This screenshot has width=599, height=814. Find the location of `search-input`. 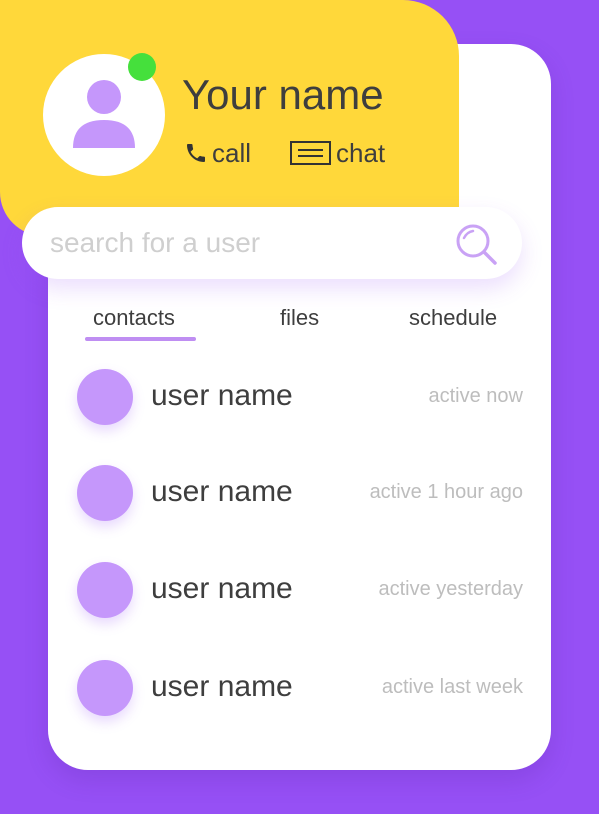

search-input is located at coordinates (250, 243).